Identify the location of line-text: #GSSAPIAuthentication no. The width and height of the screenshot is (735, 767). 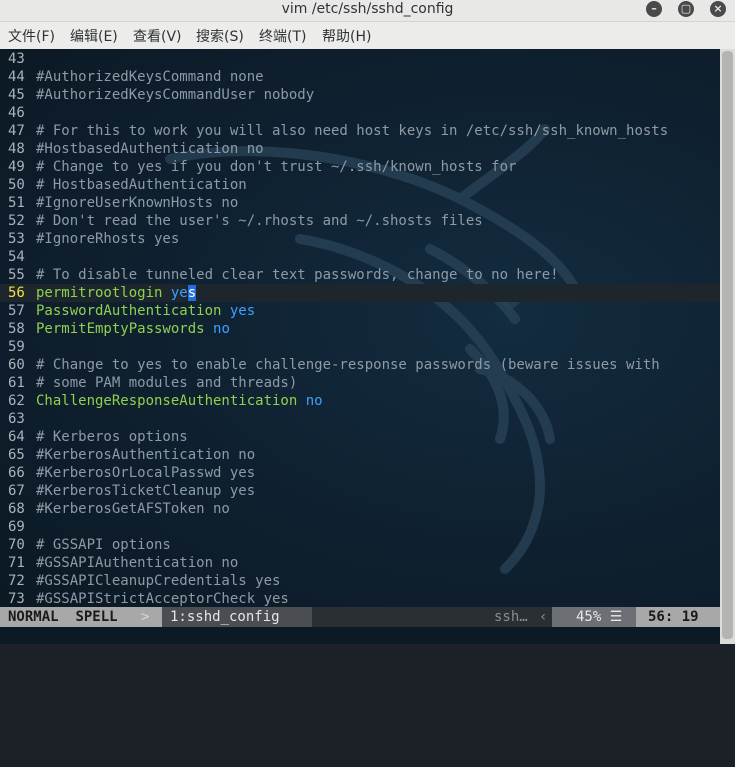
(137, 563).